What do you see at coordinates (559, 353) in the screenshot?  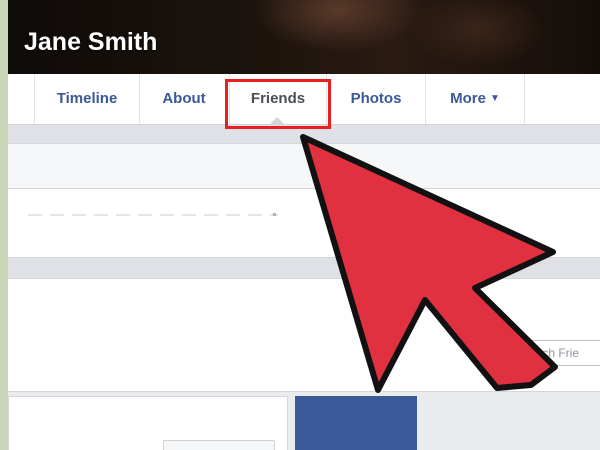 I see `search-friends-input: earch Frie` at bounding box center [559, 353].